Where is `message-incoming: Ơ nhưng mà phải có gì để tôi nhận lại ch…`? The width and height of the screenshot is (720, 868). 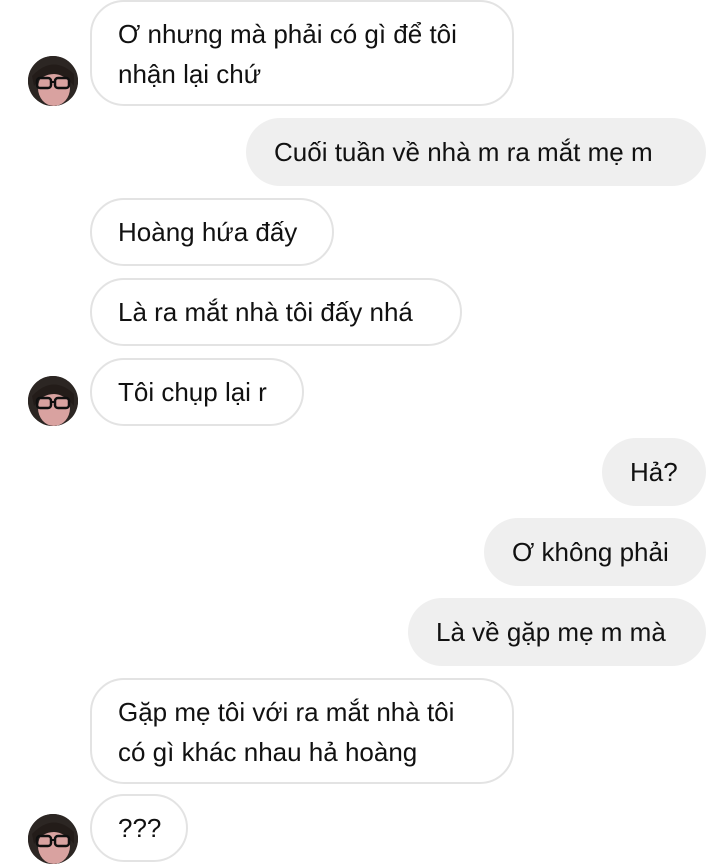 message-incoming: Ơ nhưng mà phải có gì để tôi nhận lại ch… is located at coordinates (302, 53).